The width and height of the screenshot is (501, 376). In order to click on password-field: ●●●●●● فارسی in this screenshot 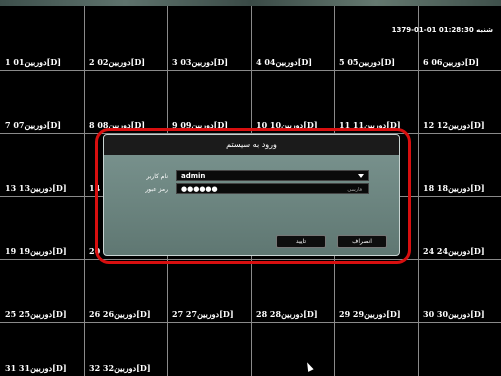, I will do `click(272, 188)`.